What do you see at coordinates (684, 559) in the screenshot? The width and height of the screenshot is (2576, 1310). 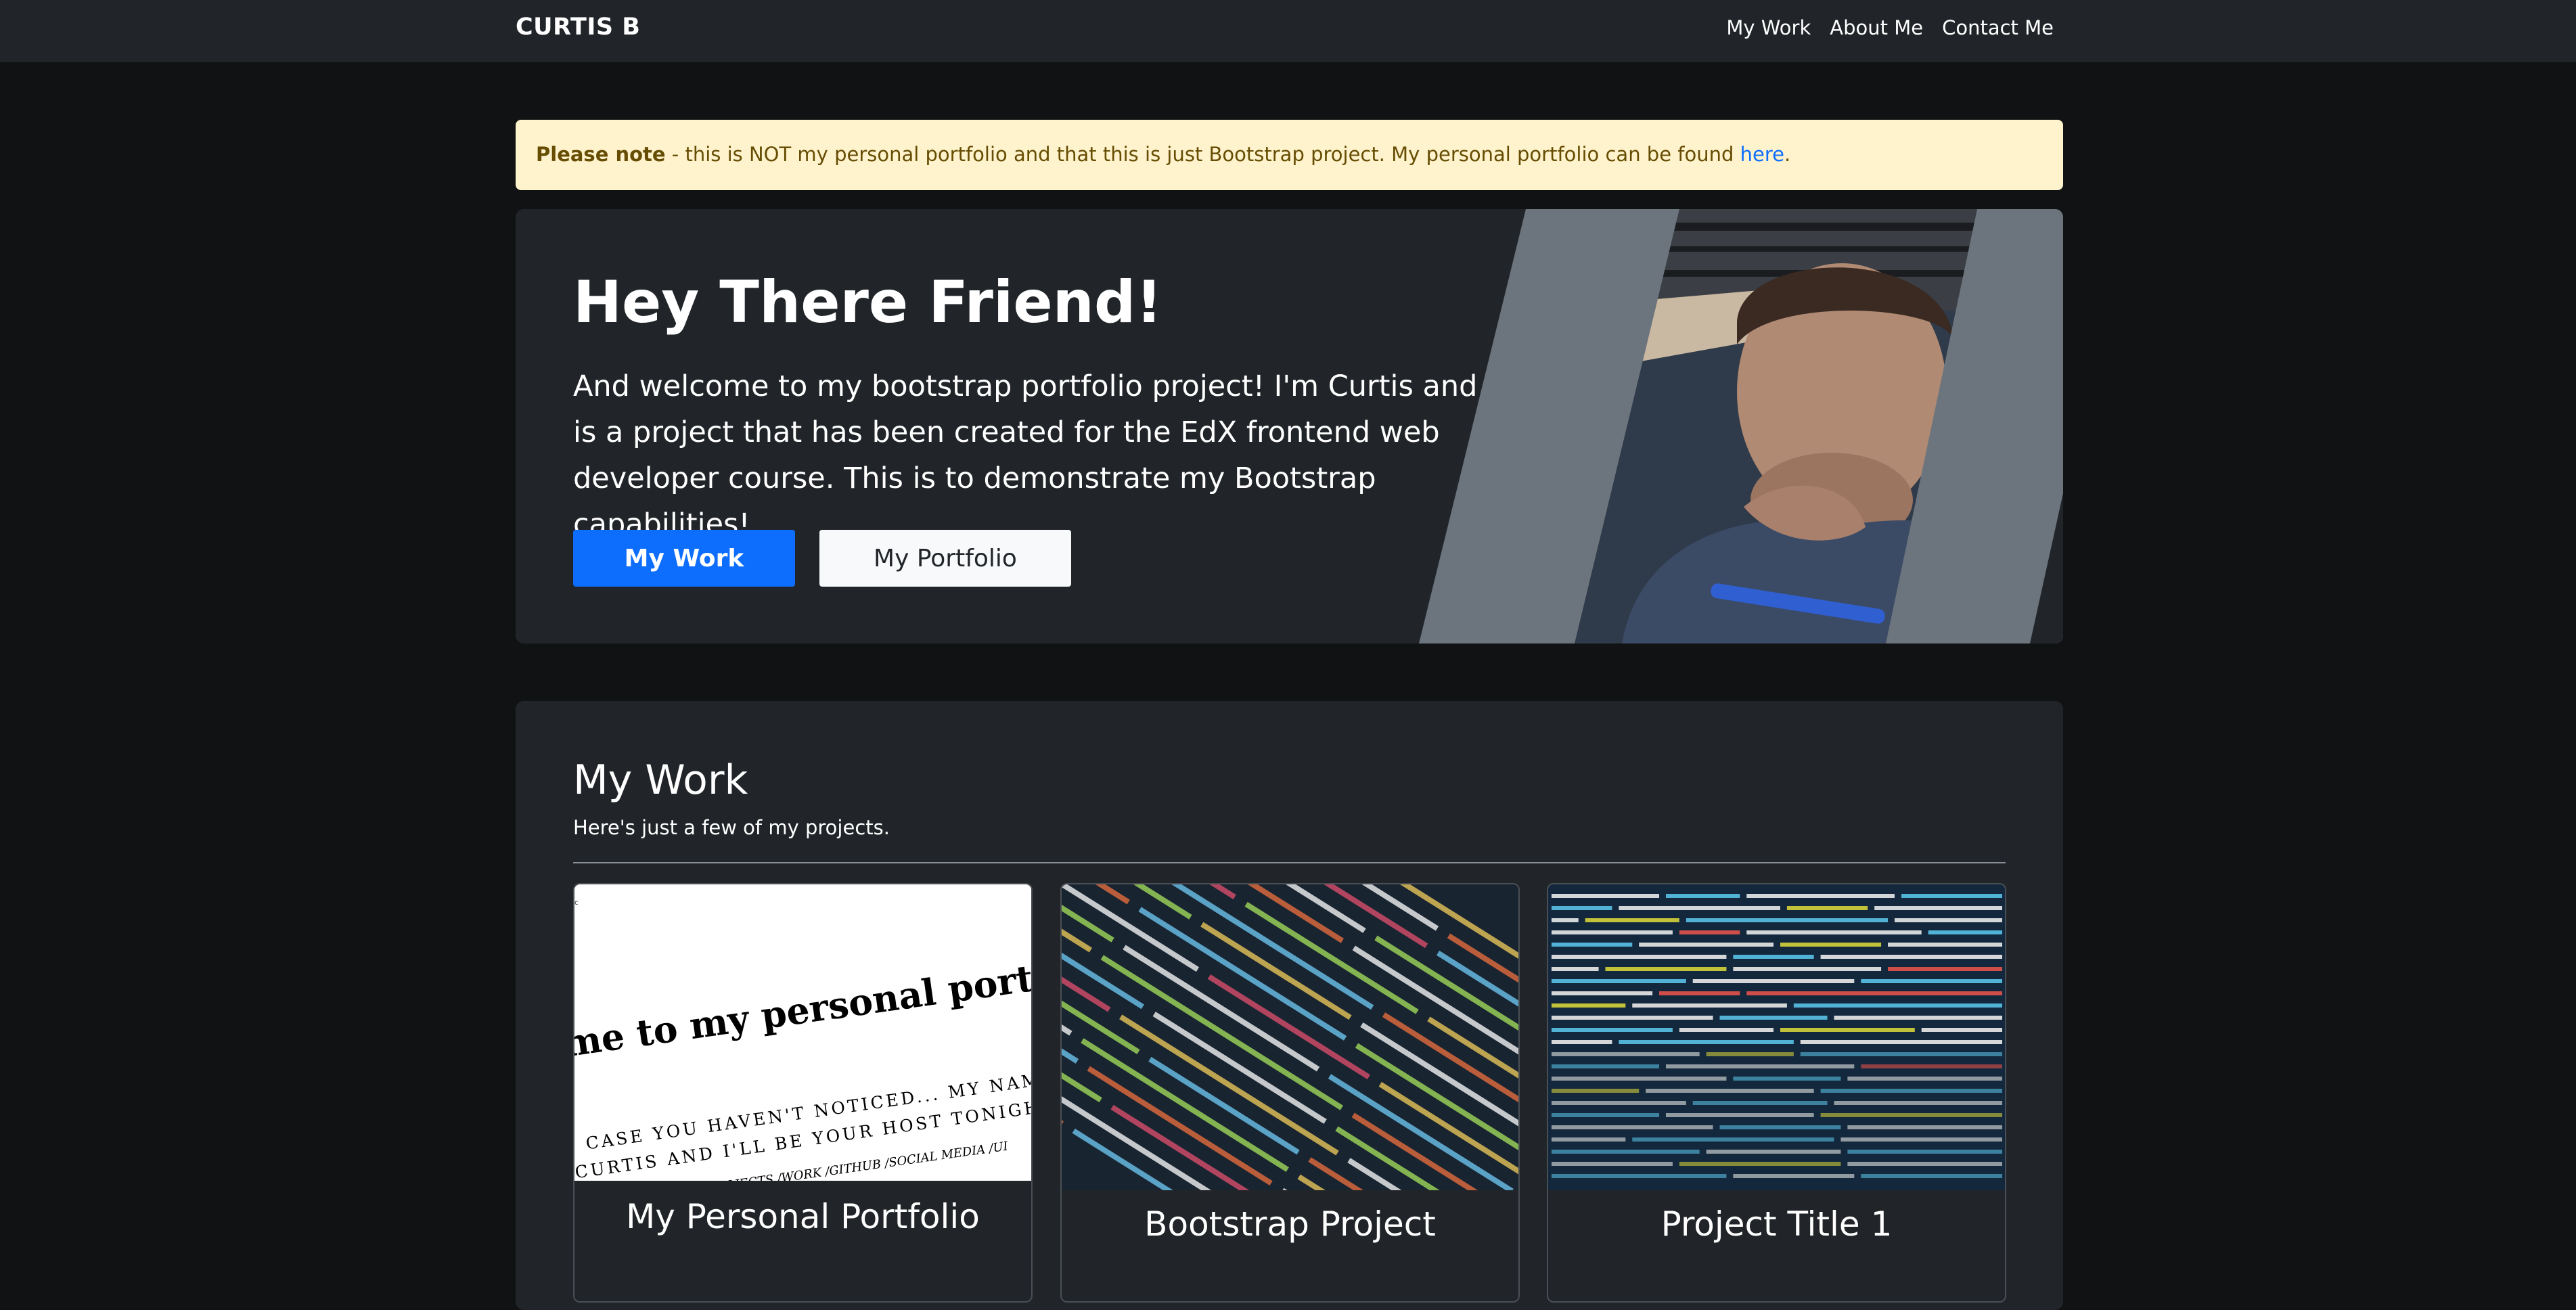 I see `my-work-button: My Work` at bounding box center [684, 559].